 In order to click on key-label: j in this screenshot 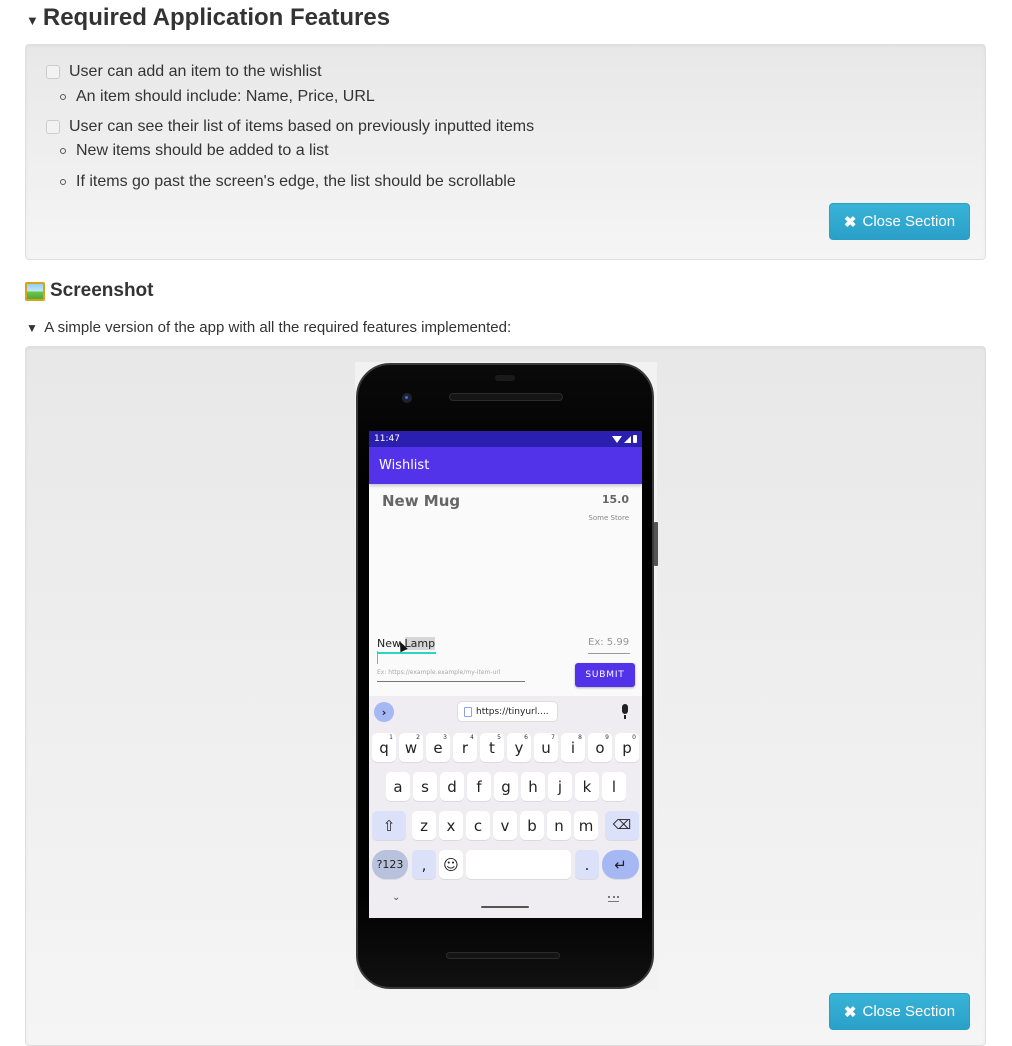, I will do `click(560, 786)`.